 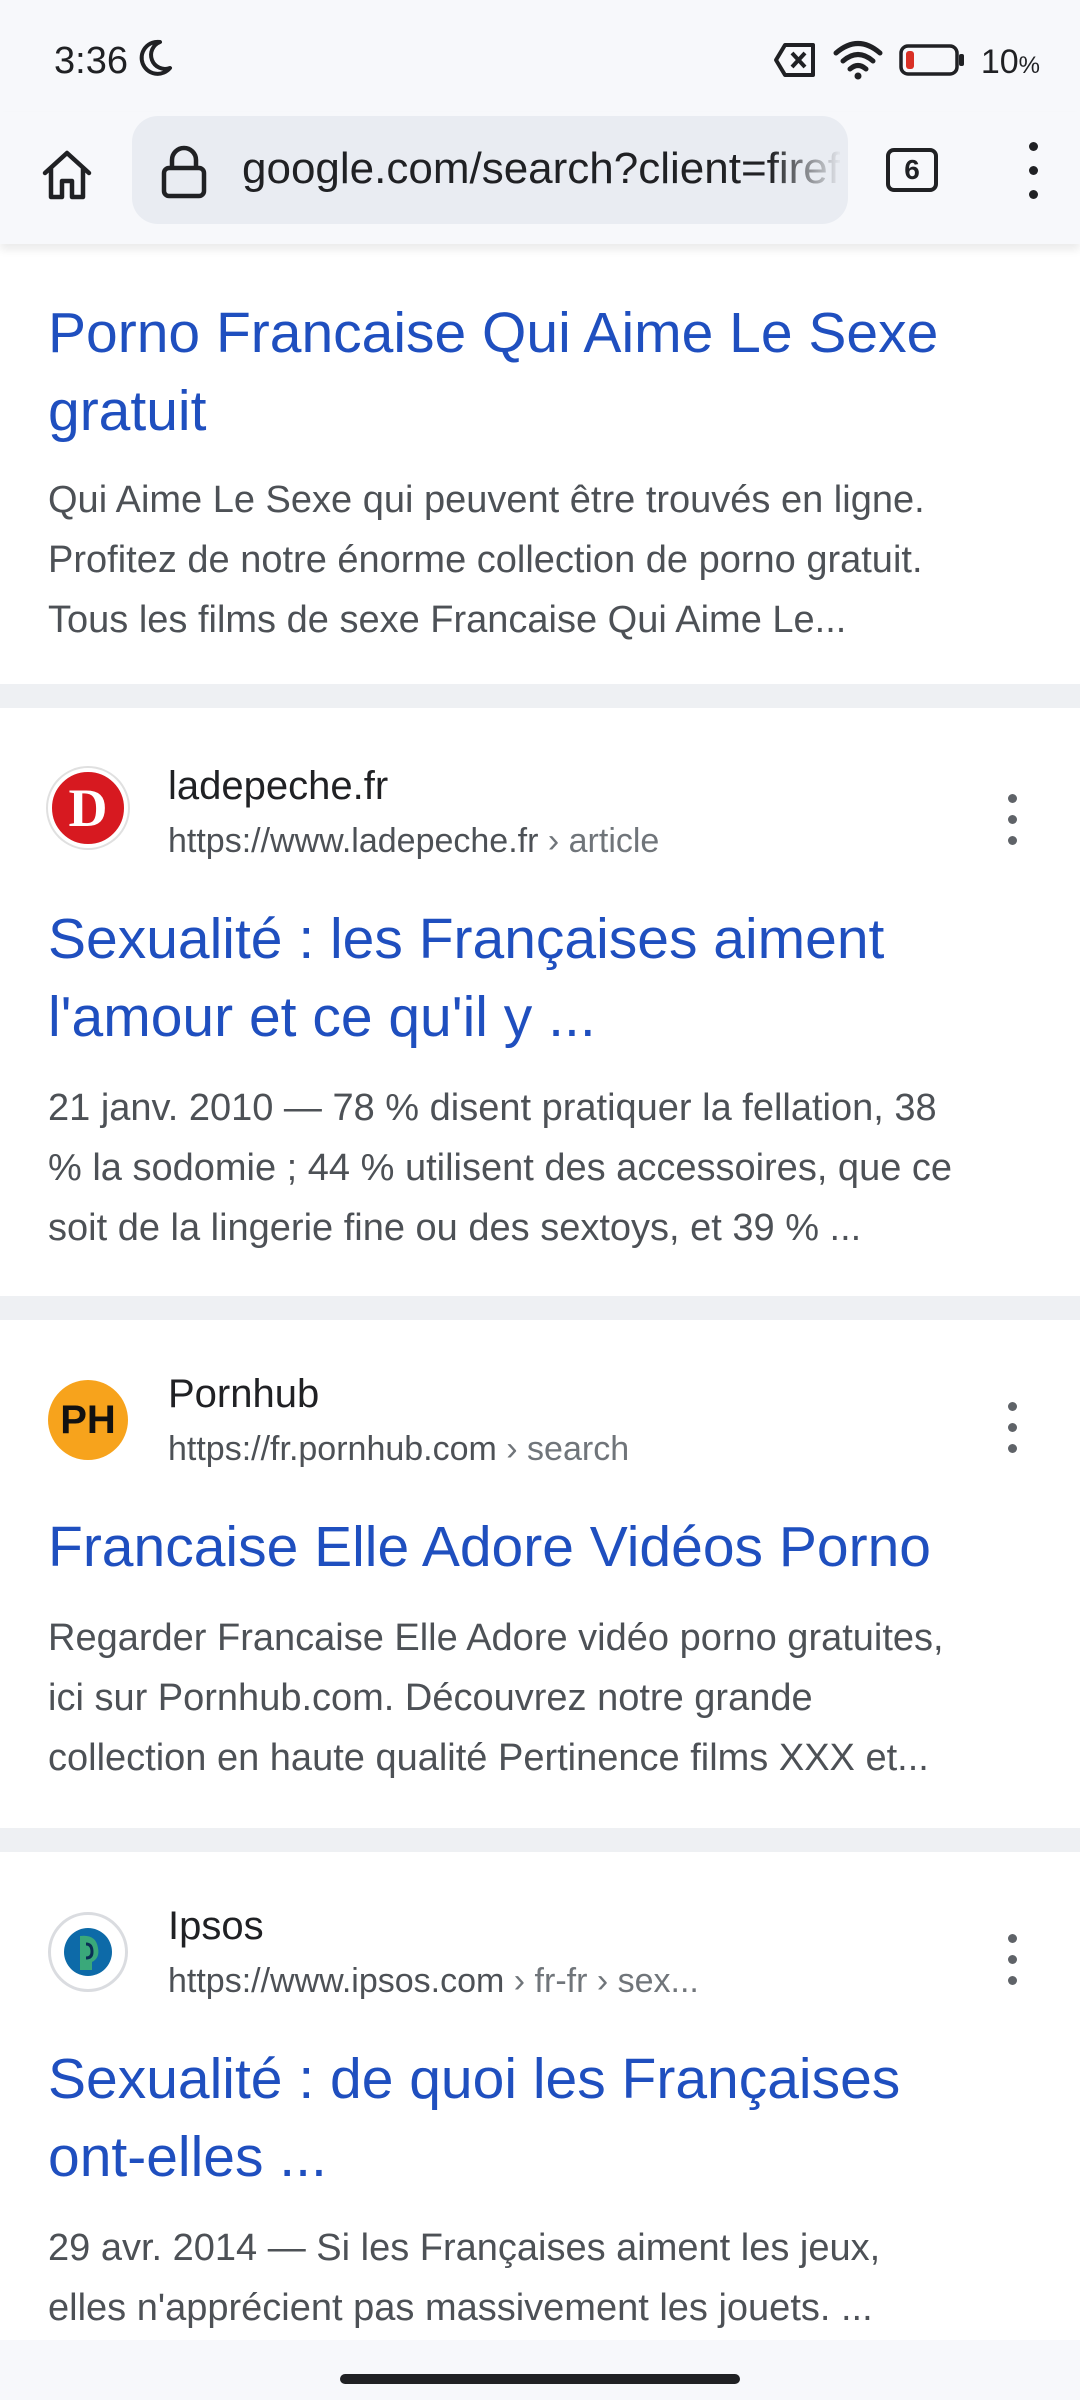 I want to click on status-icons: 10%, so click(x=906, y=62).